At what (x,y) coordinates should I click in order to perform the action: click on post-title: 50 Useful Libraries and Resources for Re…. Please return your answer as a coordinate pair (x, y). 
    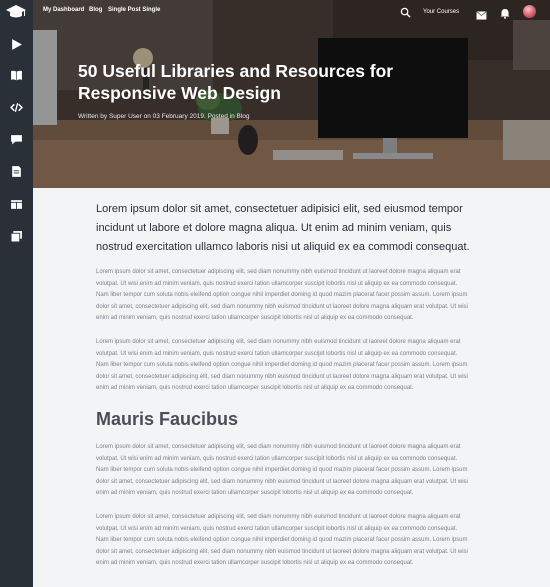
    Looking at the image, I should click on (236, 82).